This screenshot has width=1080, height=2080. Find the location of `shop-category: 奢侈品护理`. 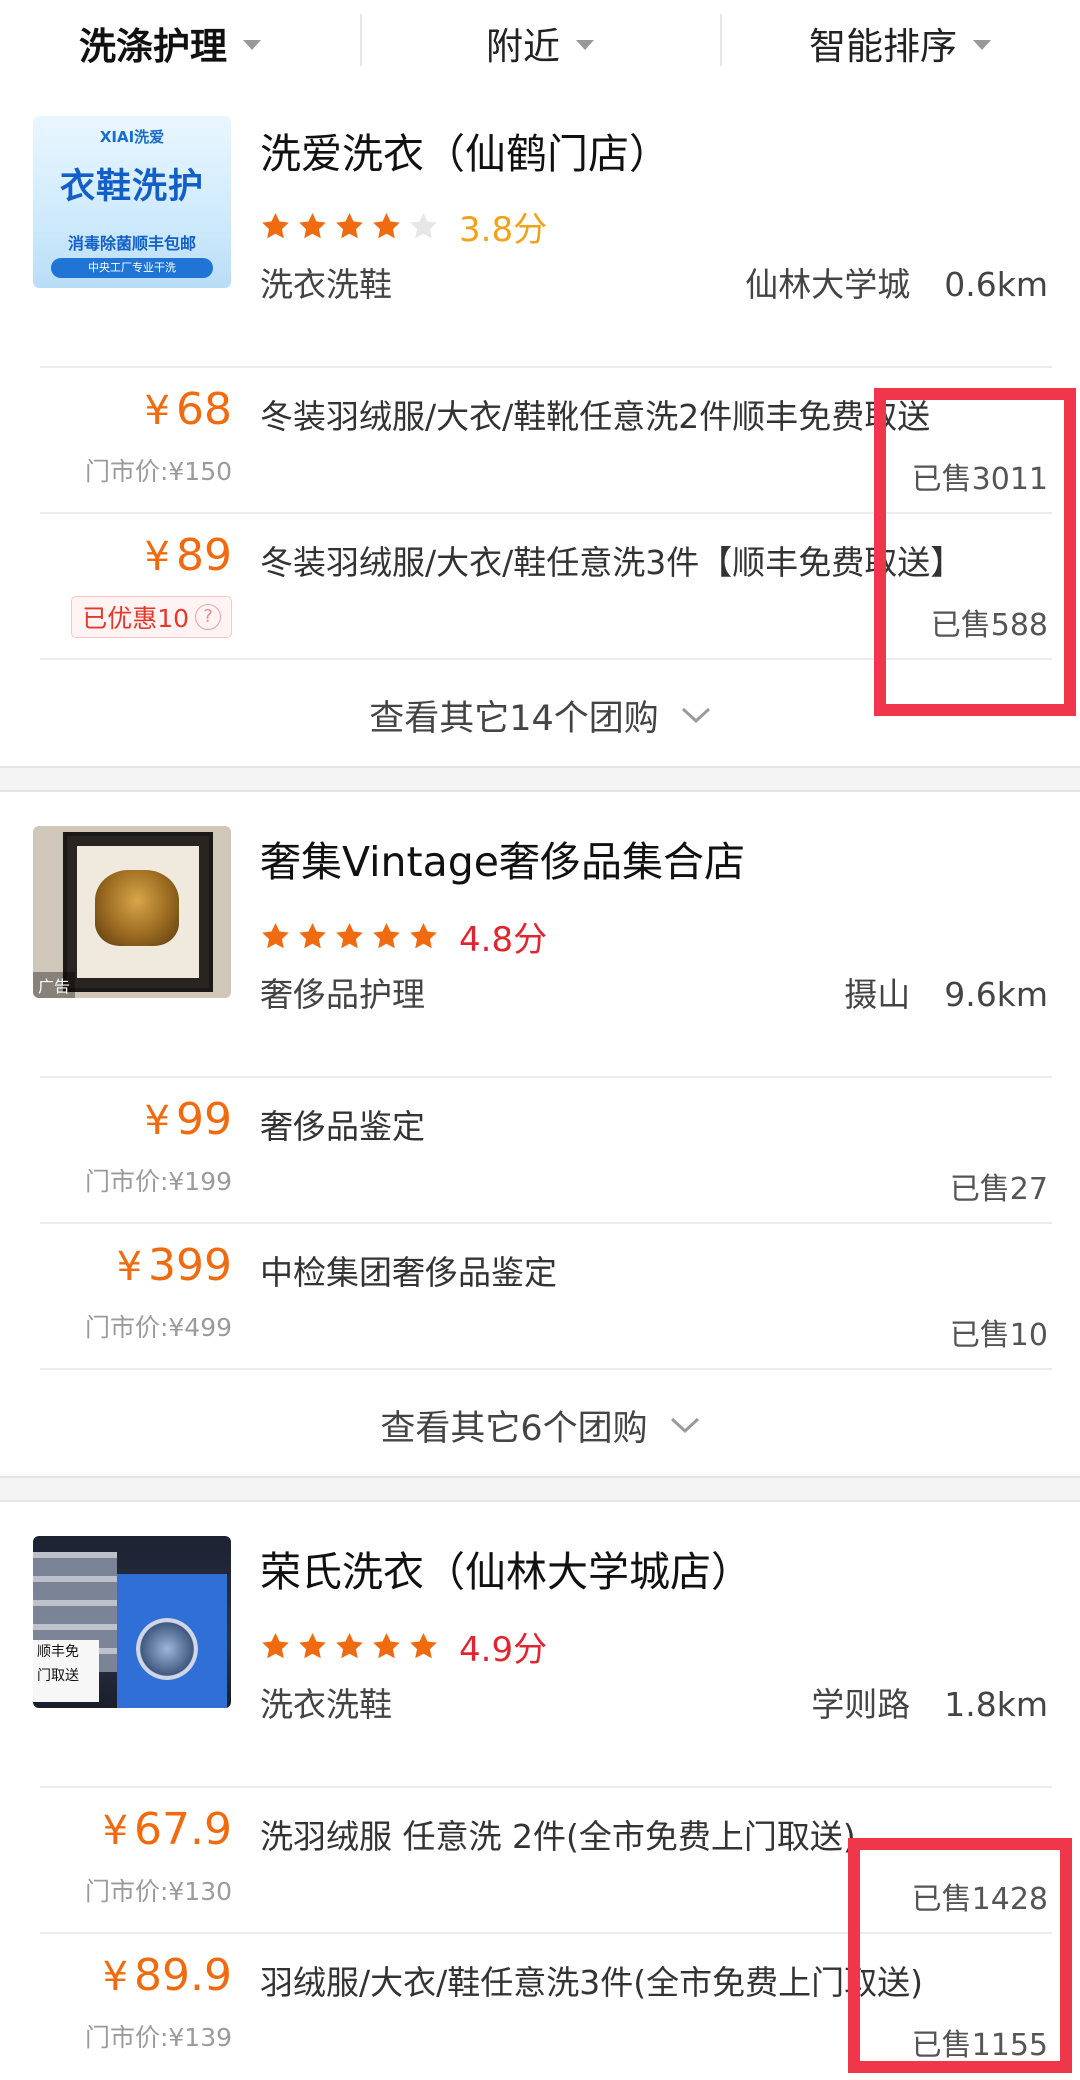

shop-category: 奢侈品护理 is located at coordinates (342, 994).